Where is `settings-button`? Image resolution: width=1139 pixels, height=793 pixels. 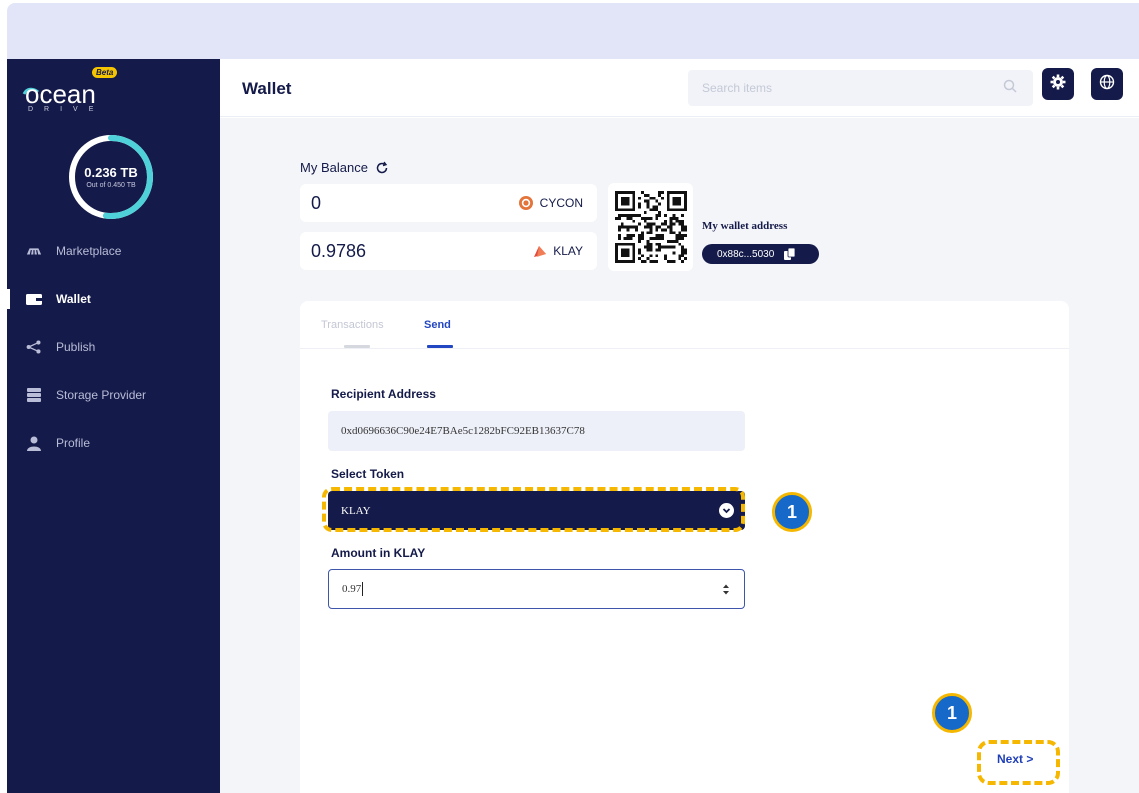
settings-button is located at coordinates (1058, 84).